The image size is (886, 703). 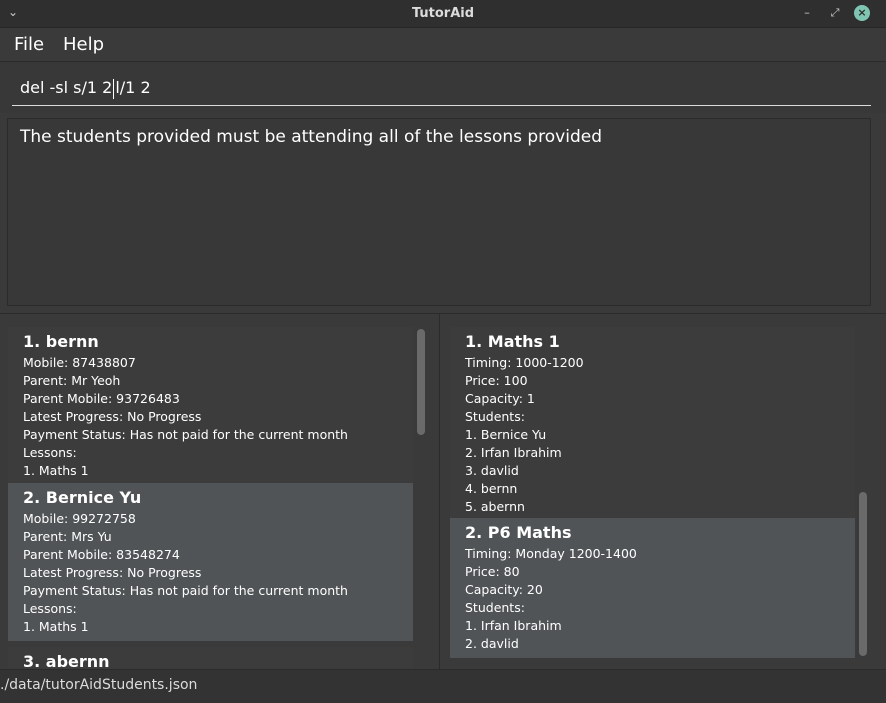 What do you see at coordinates (79, 518) in the screenshot?
I see `student-mobile: Mobile: 99272758` at bounding box center [79, 518].